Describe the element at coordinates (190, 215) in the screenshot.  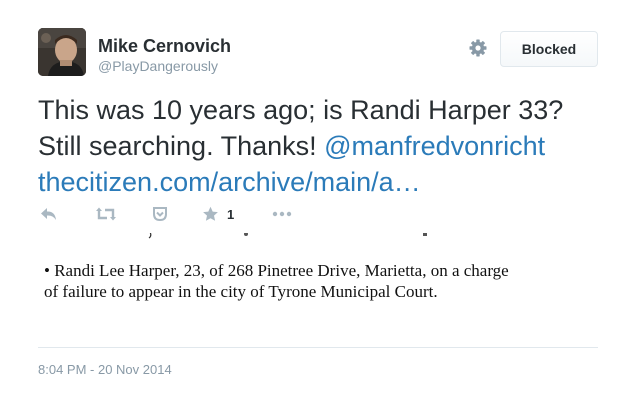
I see `tweet-actions: 1` at that location.